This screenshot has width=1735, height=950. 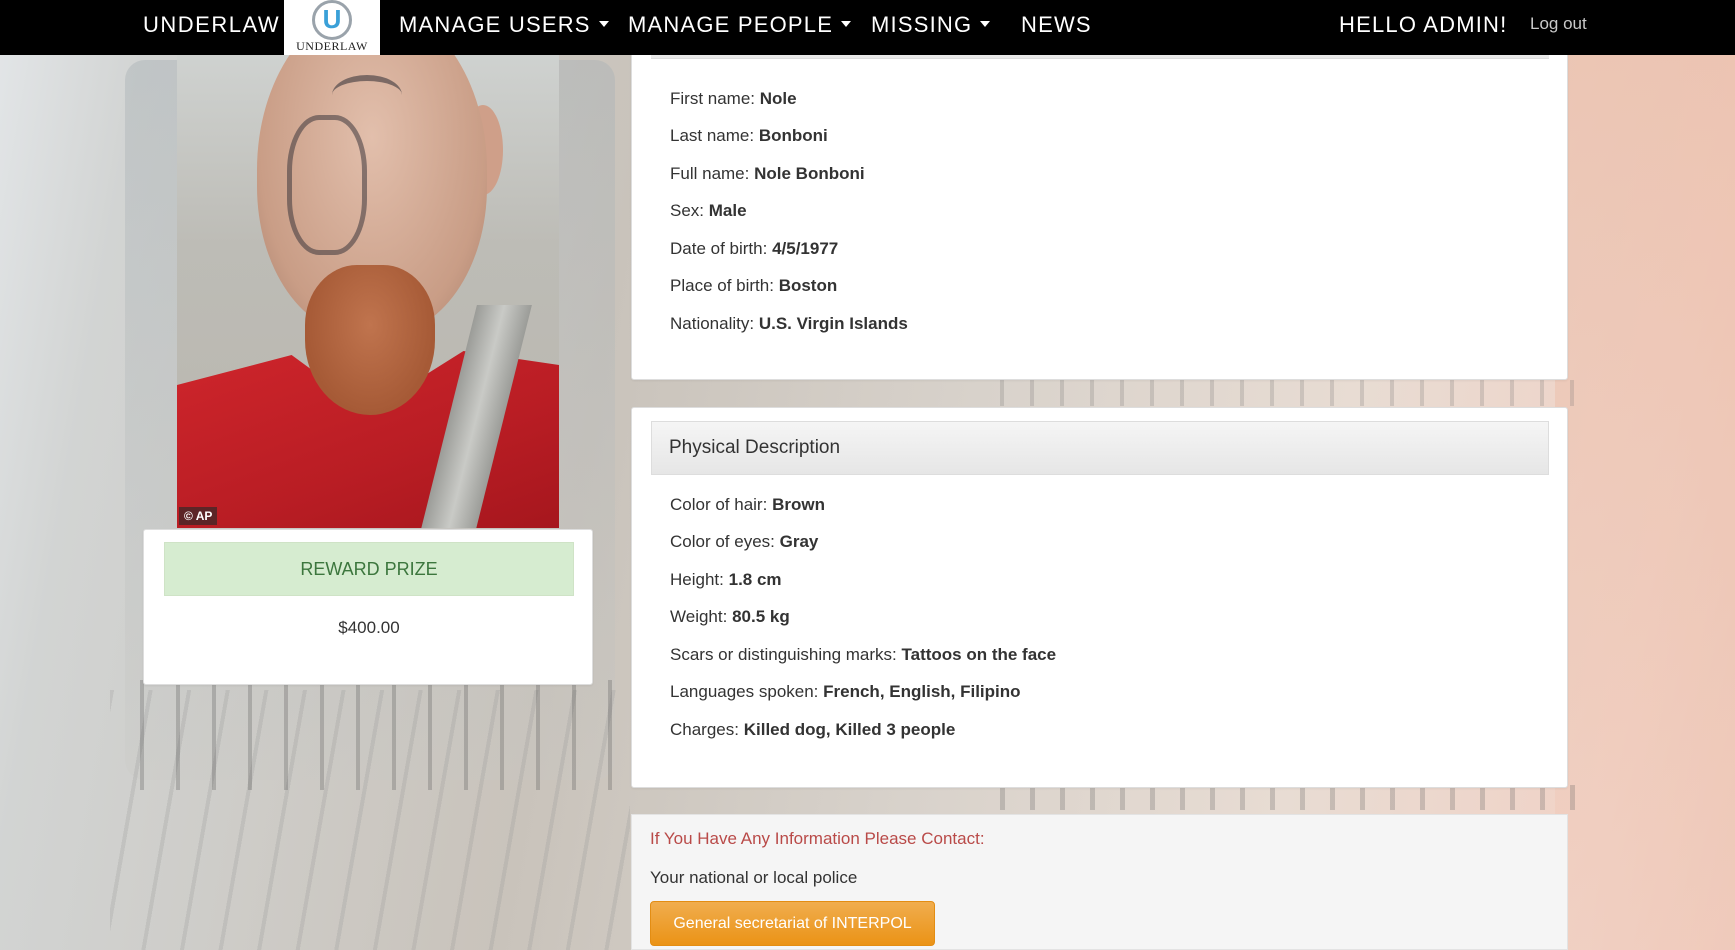 I want to click on physical-description-title: Physical Description, so click(x=755, y=447).